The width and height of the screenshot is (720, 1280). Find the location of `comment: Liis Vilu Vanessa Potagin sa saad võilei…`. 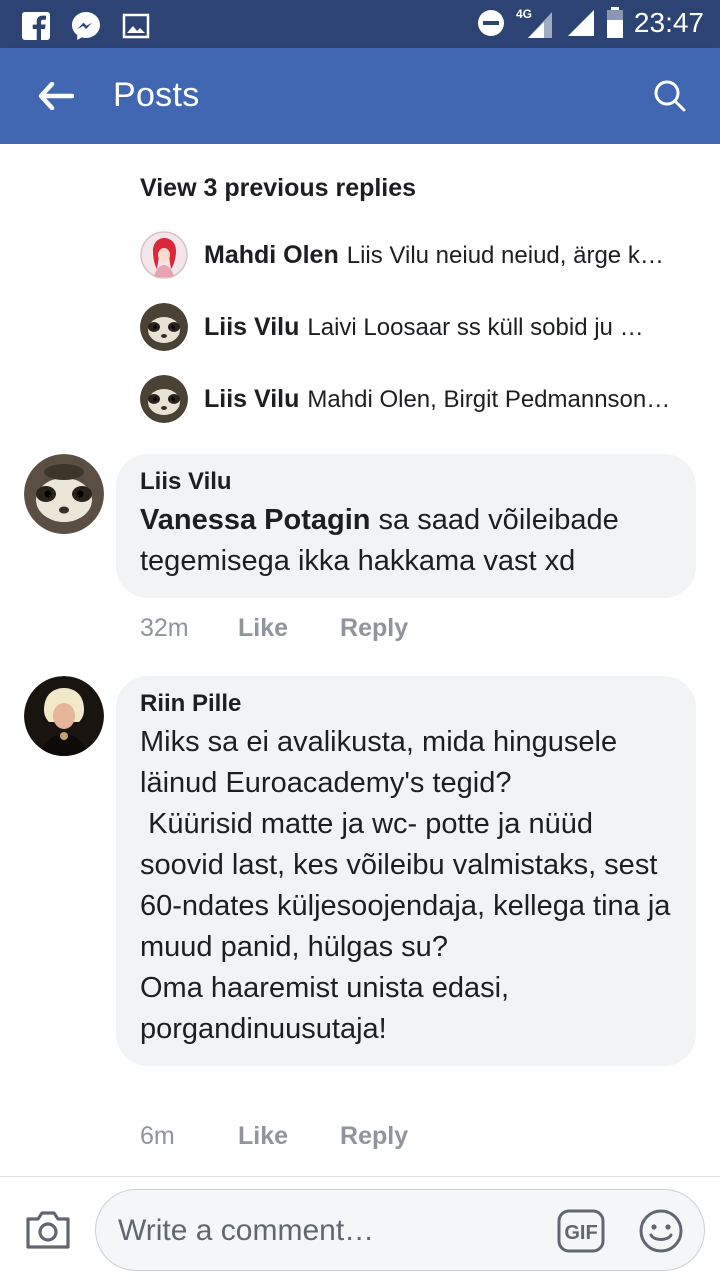

comment: Liis Vilu Vanessa Potagin sa saad võilei… is located at coordinates (360, 554).